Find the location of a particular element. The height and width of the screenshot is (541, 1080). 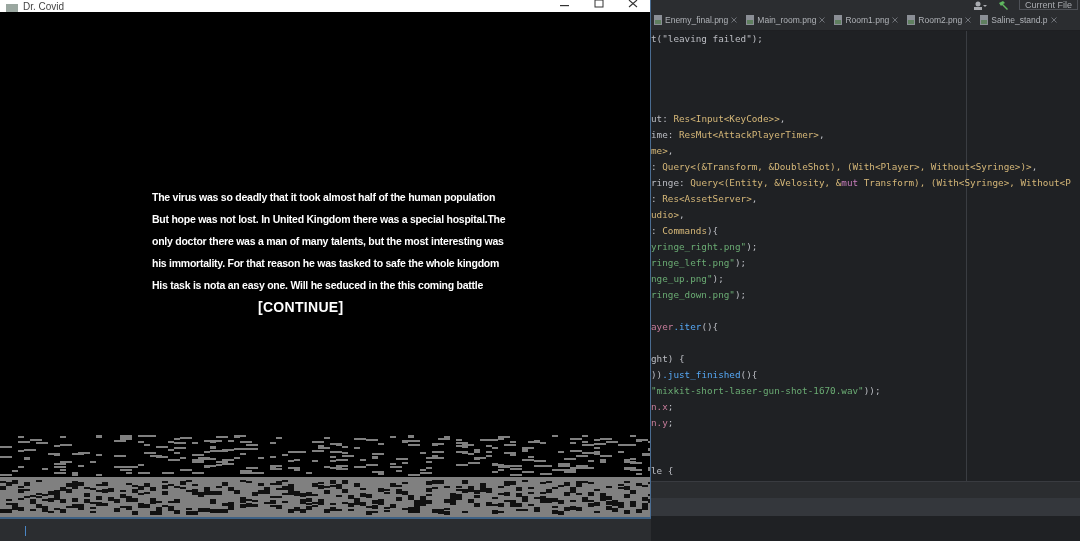

code-line: : Commands){ is located at coordinates (685, 230).